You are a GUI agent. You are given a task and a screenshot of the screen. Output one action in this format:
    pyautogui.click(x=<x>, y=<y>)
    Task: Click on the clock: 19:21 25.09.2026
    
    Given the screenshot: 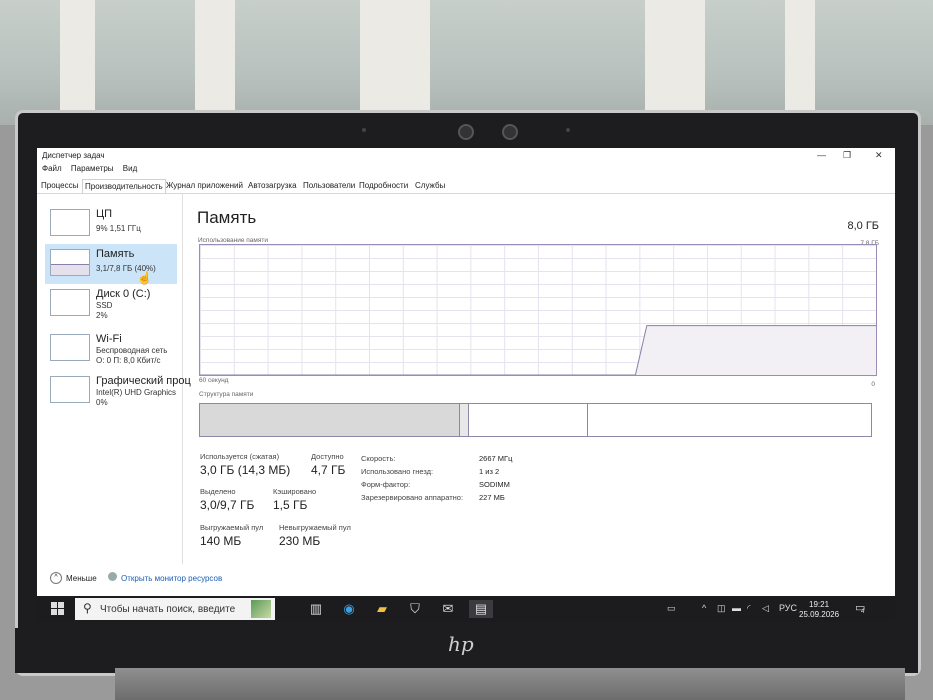 What is the action you would take?
    pyautogui.click(x=819, y=610)
    